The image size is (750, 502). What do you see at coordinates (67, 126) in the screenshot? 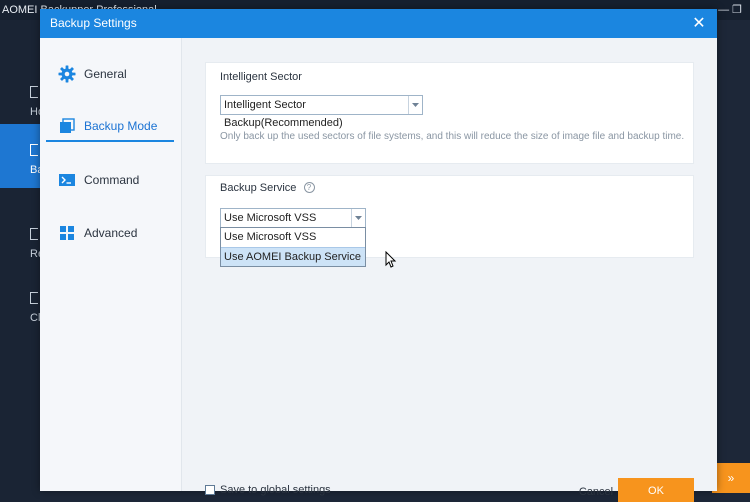
I see `backup-mode-icon` at bounding box center [67, 126].